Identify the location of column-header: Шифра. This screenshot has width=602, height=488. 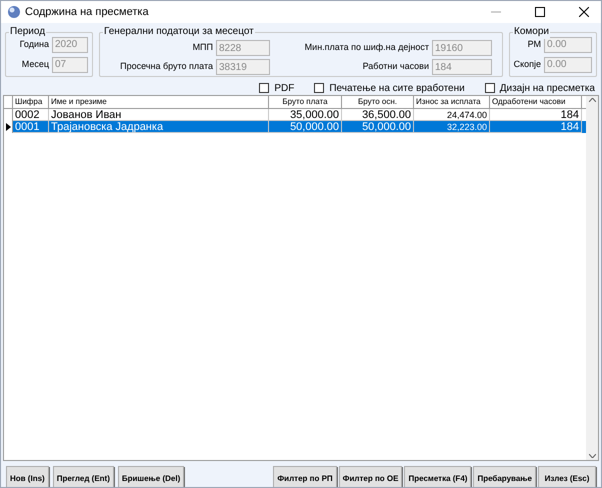
(31, 102).